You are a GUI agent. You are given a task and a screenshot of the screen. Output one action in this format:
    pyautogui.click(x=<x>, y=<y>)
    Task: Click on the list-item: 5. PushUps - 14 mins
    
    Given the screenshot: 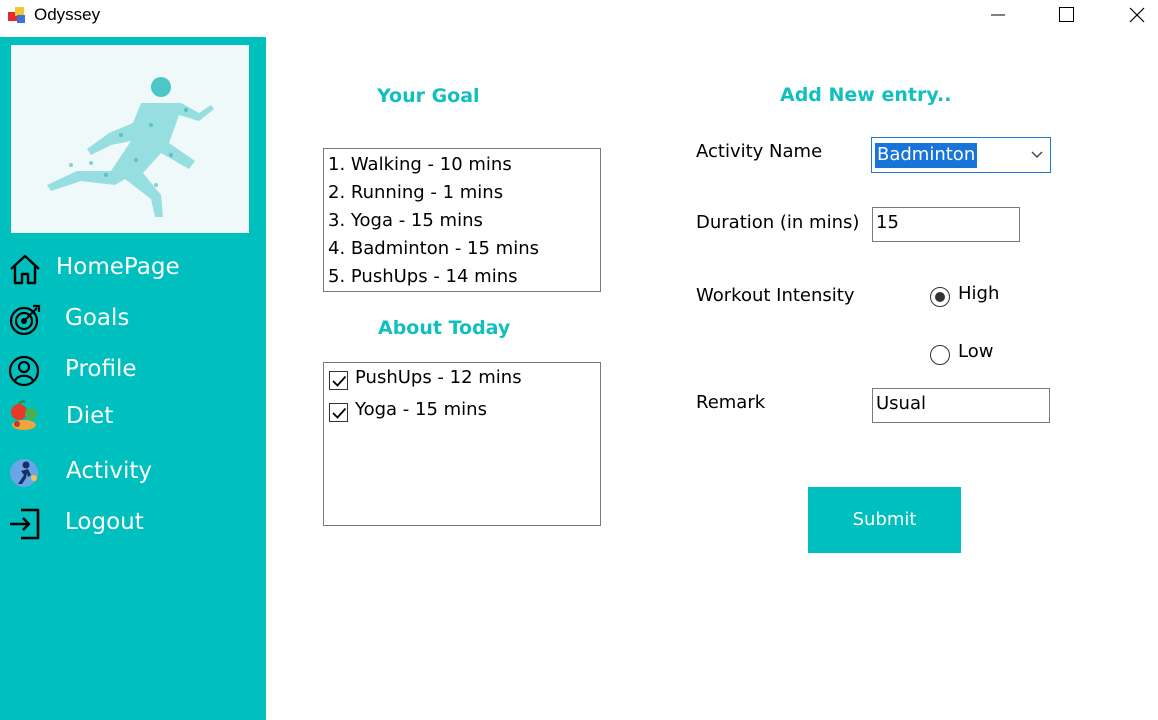 What is the action you would take?
    pyautogui.click(x=423, y=276)
    